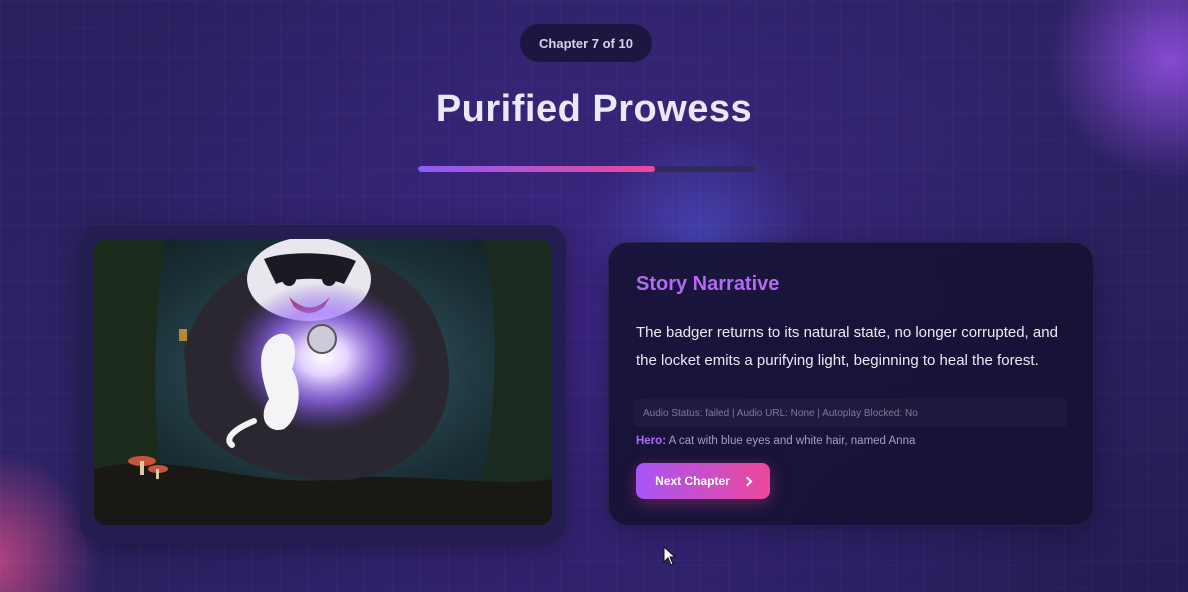 This screenshot has height=592, width=1188. Describe the element at coordinates (670, 556) in the screenshot. I see `cursor-icon` at that location.